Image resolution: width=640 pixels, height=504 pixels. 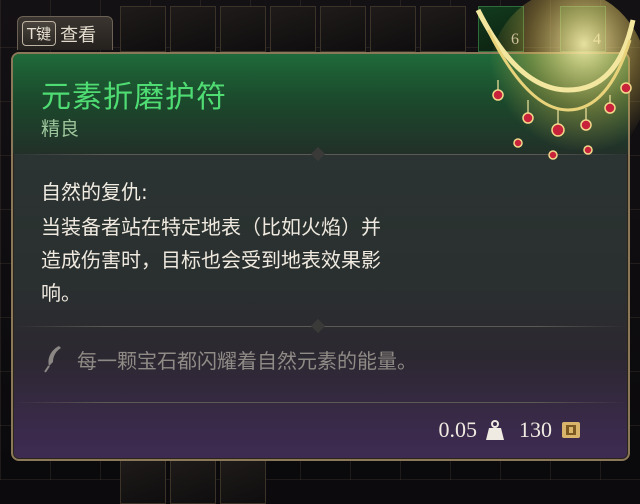 I want to click on effect-line: 造成伤害时，目标也会受到地表效果影, so click(x=211, y=260).